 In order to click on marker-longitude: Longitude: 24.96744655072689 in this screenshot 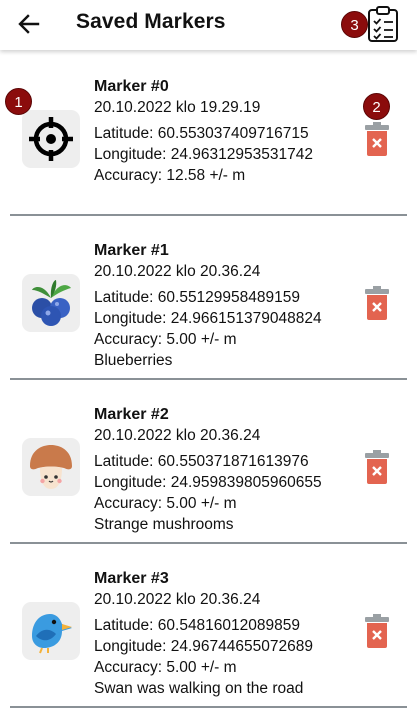, I will do `click(203, 646)`.